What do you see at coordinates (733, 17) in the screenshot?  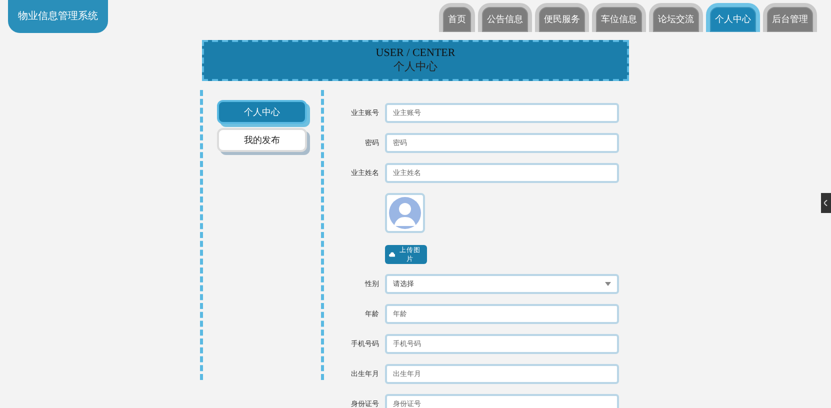 I see `nav-tab: 个人中心` at bounding box center [733, 17].